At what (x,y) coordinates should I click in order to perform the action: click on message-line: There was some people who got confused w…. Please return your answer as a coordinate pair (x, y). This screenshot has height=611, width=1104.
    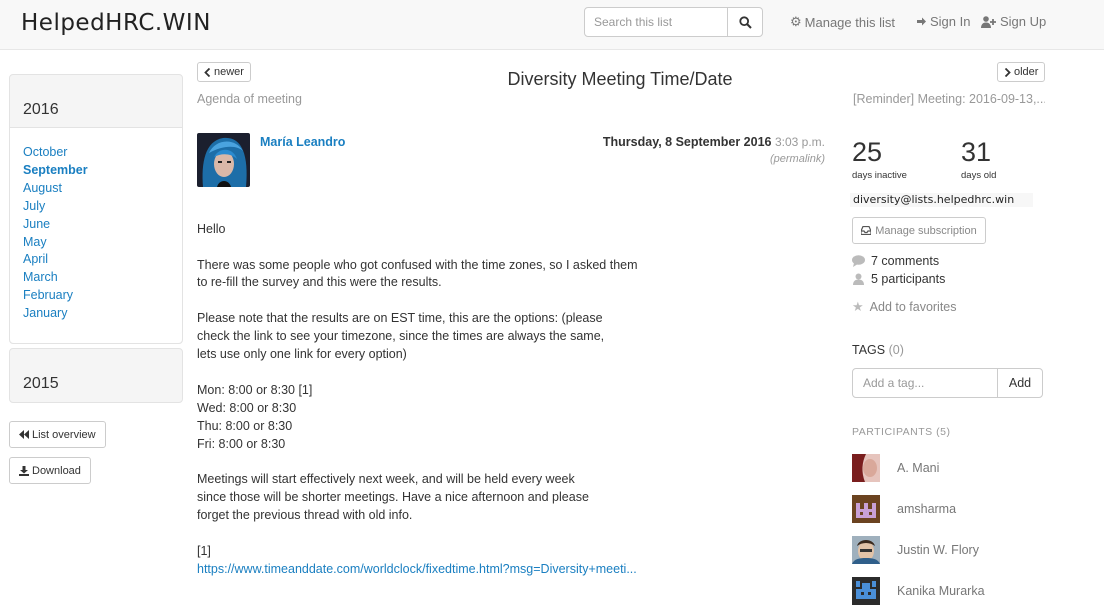
    Looking at the image, I should click on (417, 265).